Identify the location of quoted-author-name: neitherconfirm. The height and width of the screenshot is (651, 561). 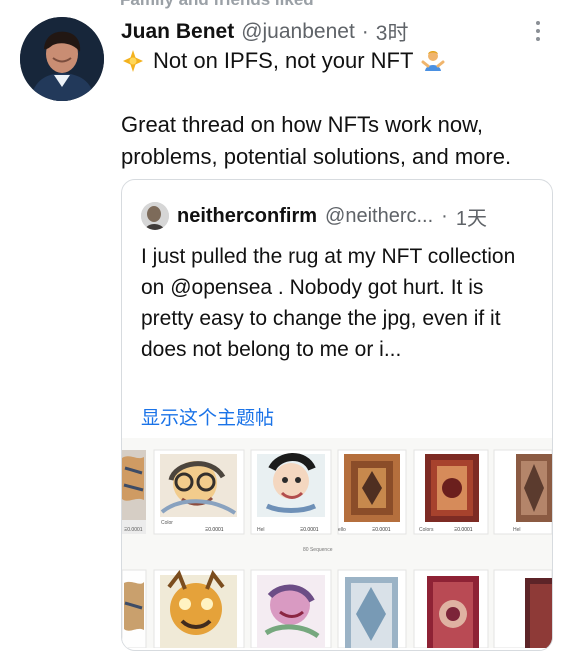
(247, 216).